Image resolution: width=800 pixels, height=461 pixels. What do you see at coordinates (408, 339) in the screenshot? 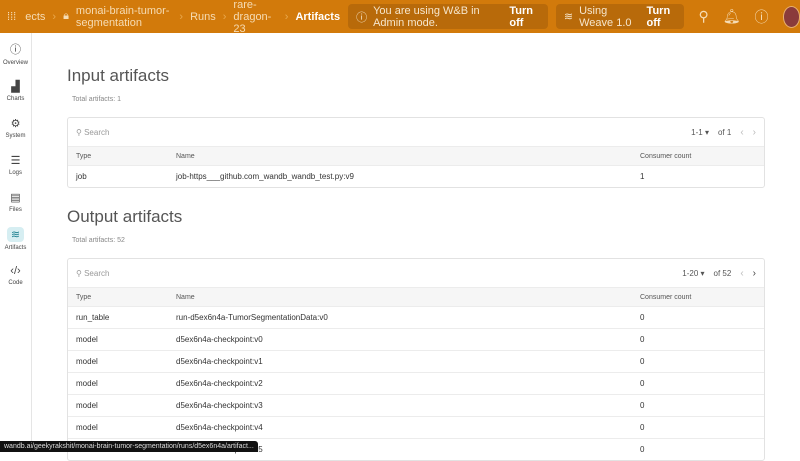
I see `cell-name: d5ex6n4a-checkpoint:v0` at bounding box center [408, 339].